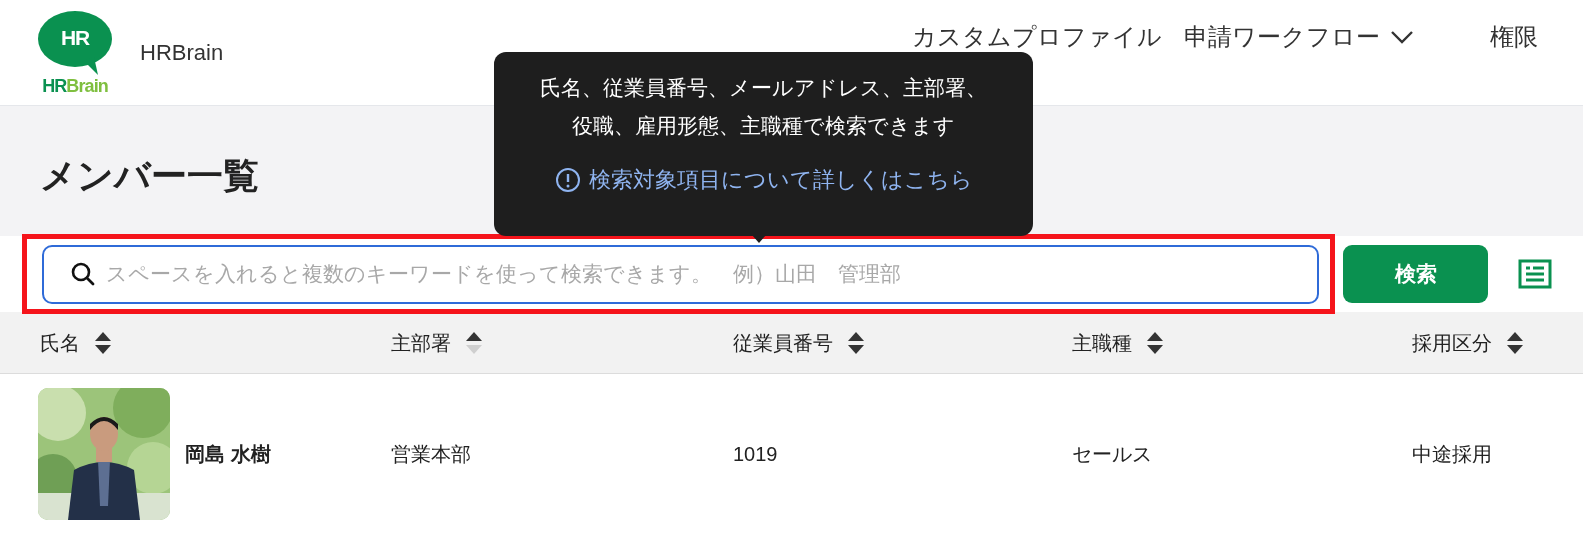 The height and width of the screenshot is (534, 1583). Describe the element at coordinates (756, 454) in the screenshot. I see `table-cell-text: 1019` at that location.